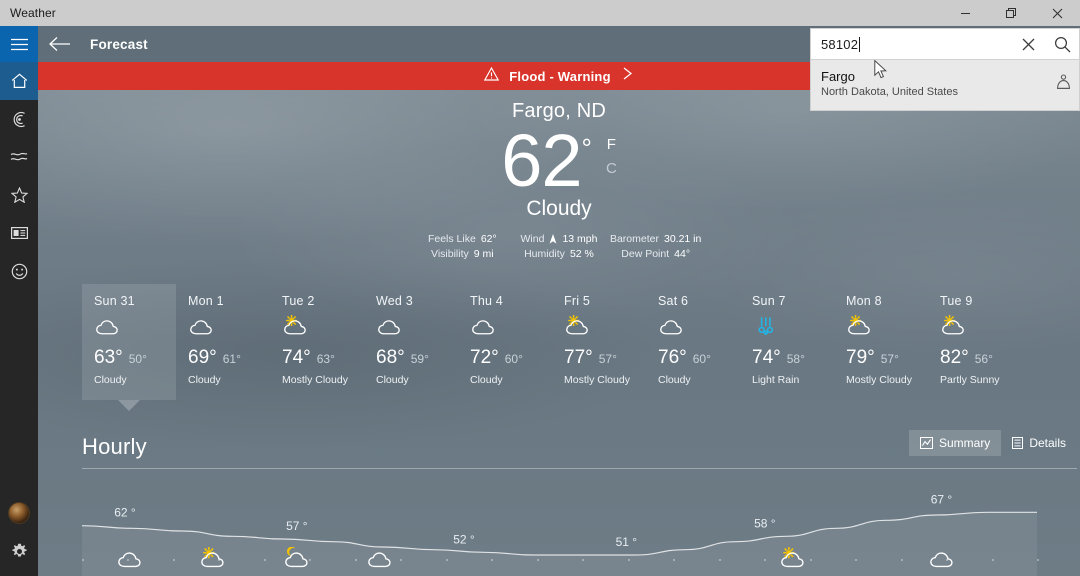  Describe the element at coordinates (579, 445) in the screenshot. I see `hourly-header: Hourly Summary Details` at that location.